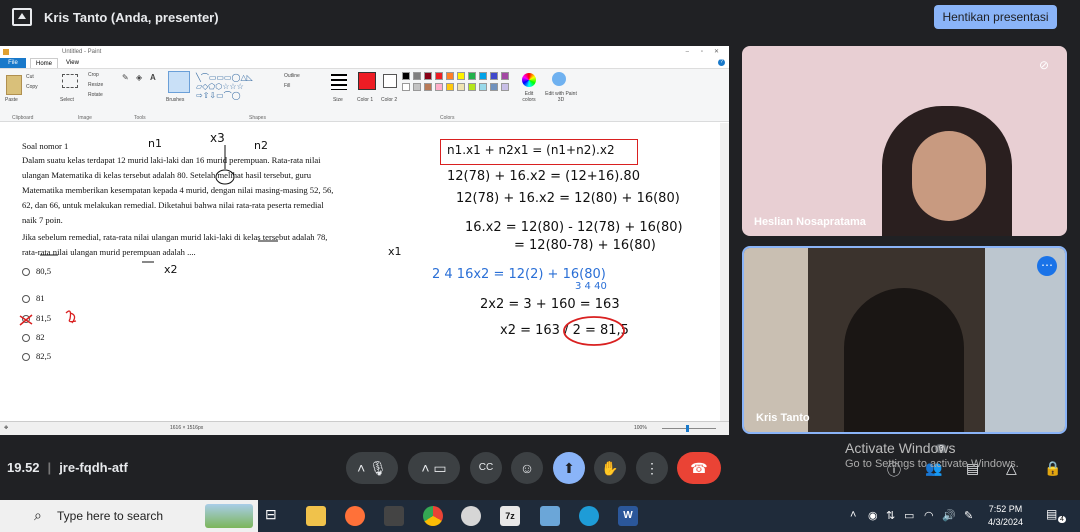 The height and width of the screenshot is (532, 1080). Describe the element at coordinates (32, 87) in the screenshot. I see `copy-button: Copy` at that location.